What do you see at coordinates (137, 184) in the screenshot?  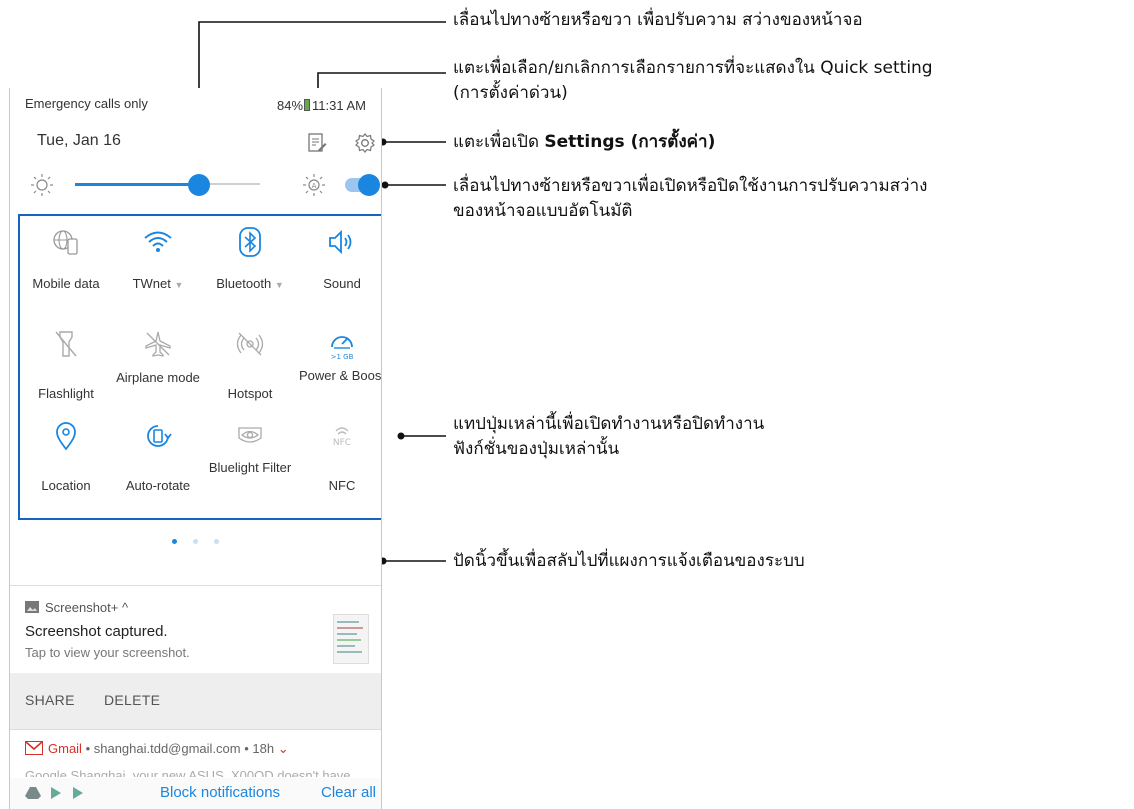 I see `brightness-slider-fill` at bounding box center [137, 184].